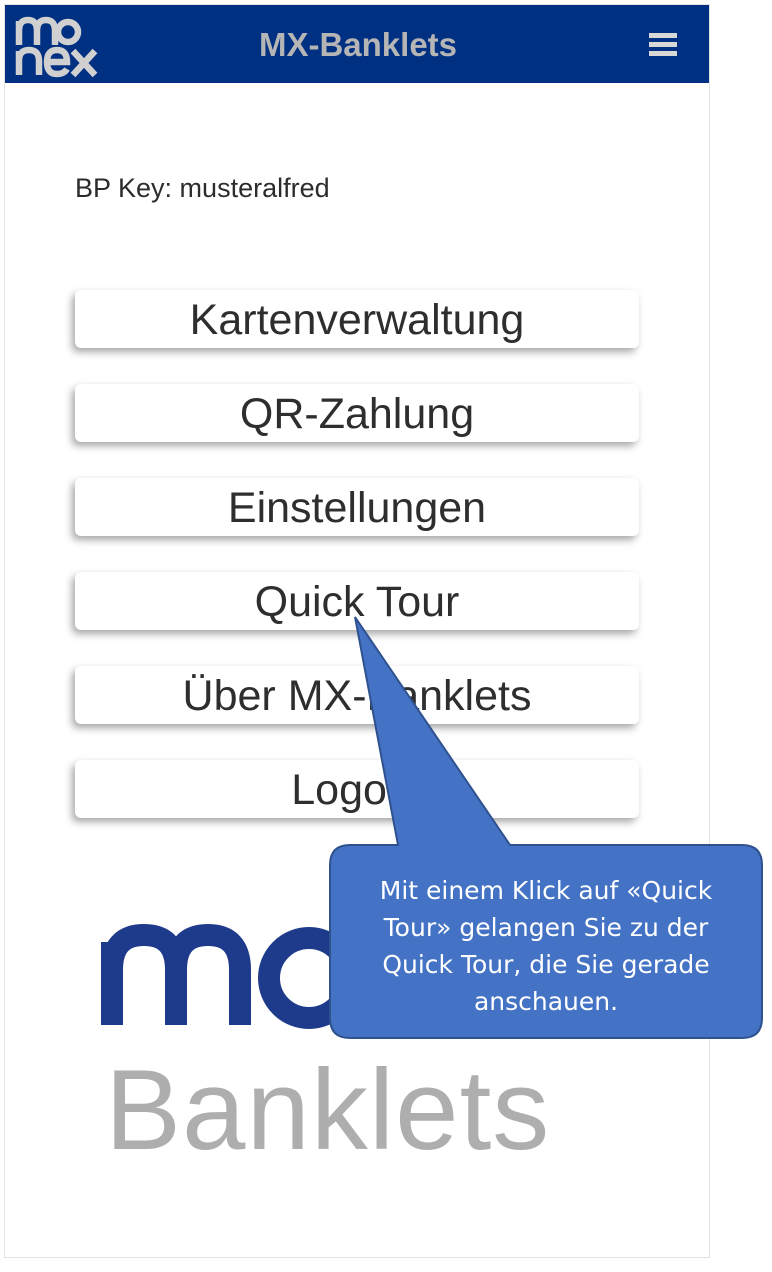 The width and height of the screenshot is (772, 1272). What do you see at coordinates (357, 789) in the screenshot?
I see `menu-button-logout: Logout` at bounding box center [357, 789].